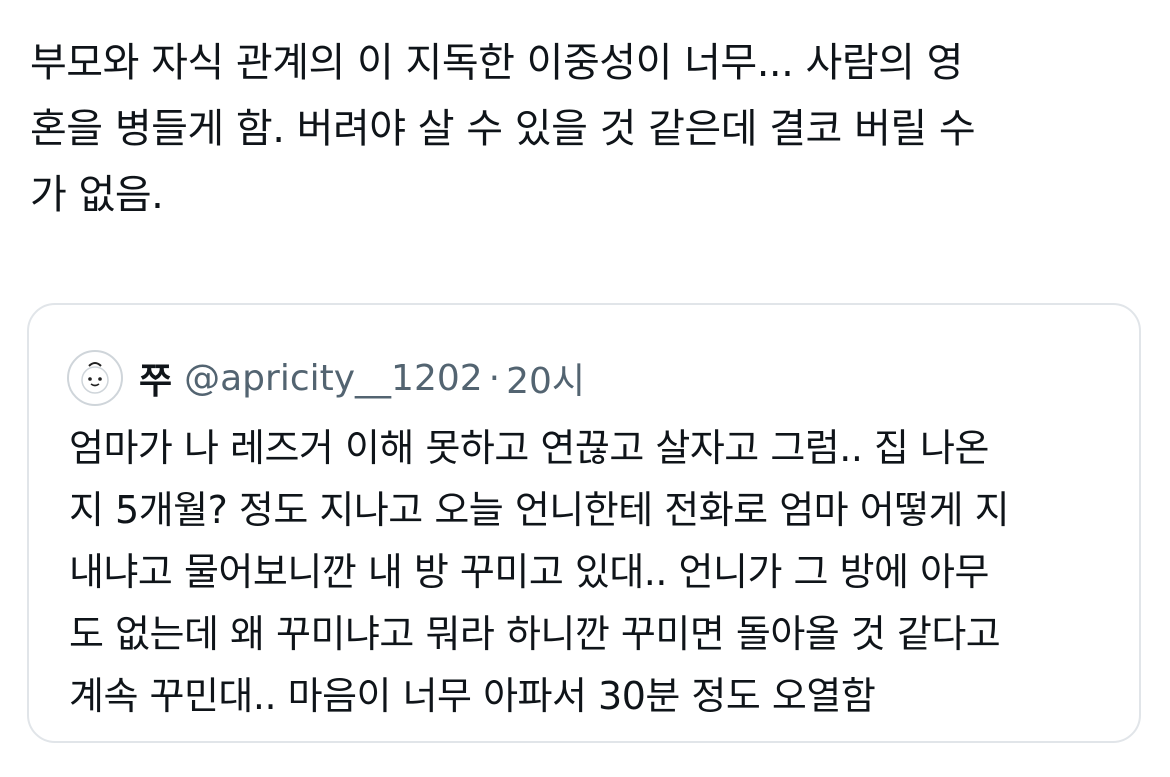 The image size is (1170, 777). Describe the element at coordinates (333, 378) in the screenshot. I see `quoted-handle: @apricity__1202` at that location.